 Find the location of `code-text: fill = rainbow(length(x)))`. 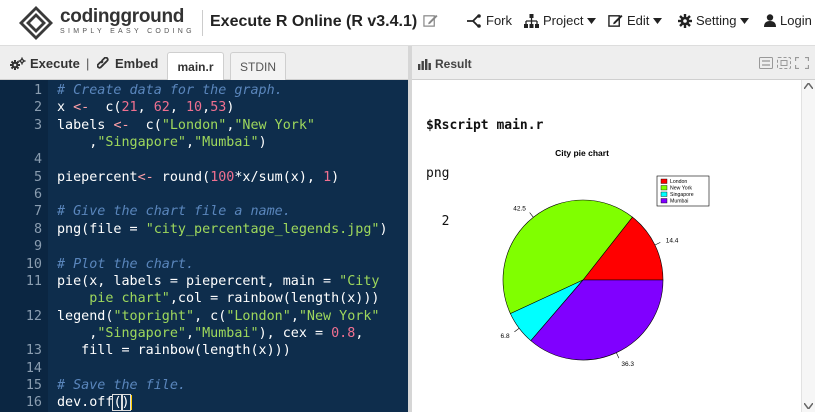

code-text: fill = rainbow(length(x))) is located at coordinates (174, 351).